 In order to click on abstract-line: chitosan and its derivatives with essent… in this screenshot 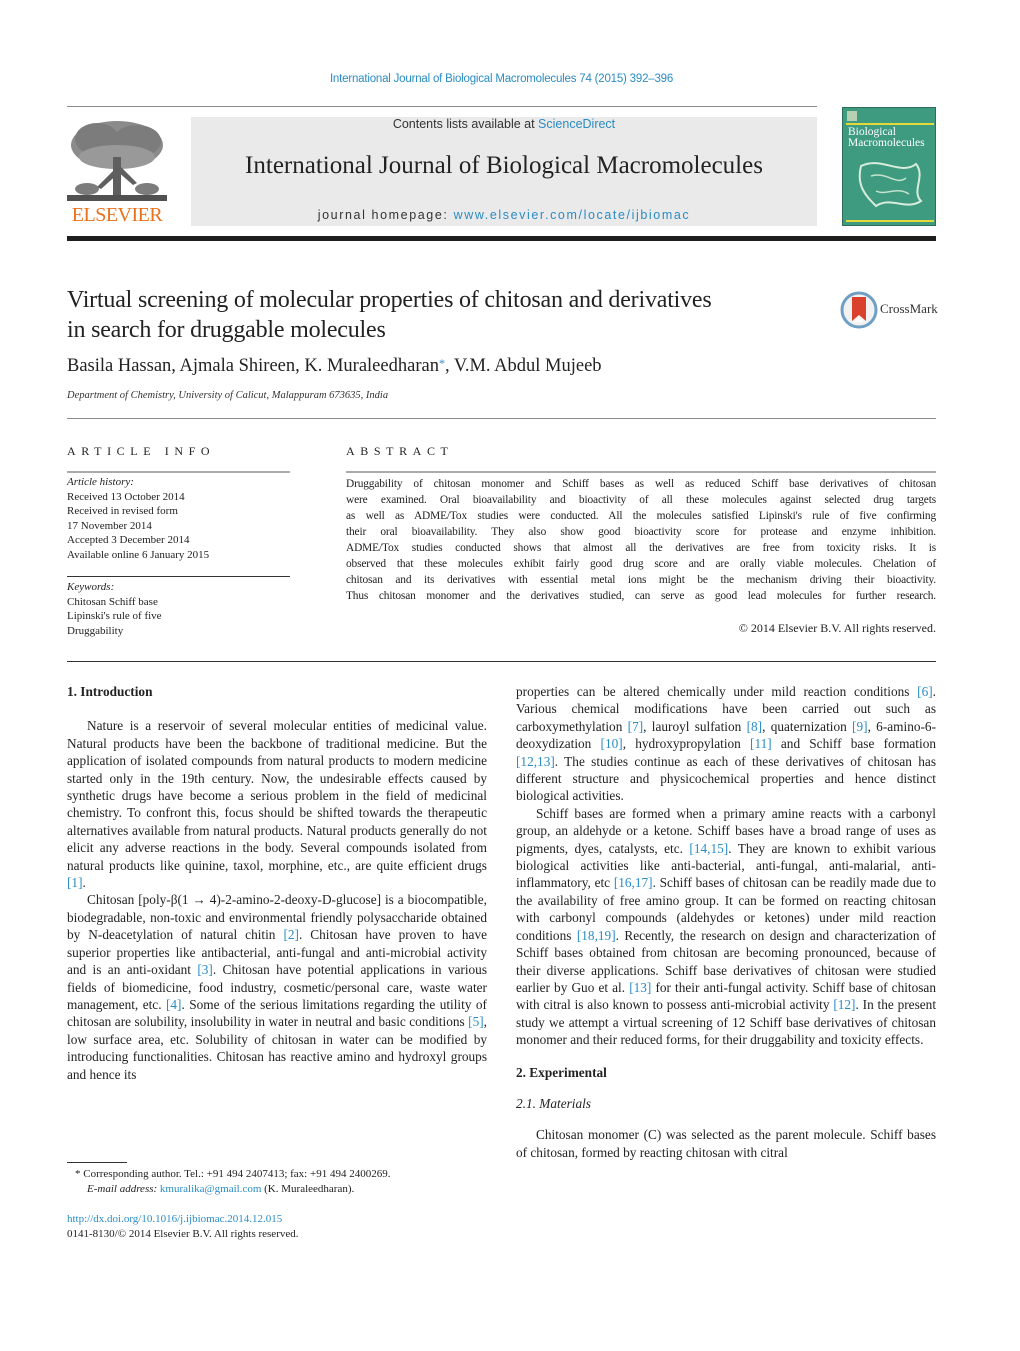, I will do `click(641, 580)`.